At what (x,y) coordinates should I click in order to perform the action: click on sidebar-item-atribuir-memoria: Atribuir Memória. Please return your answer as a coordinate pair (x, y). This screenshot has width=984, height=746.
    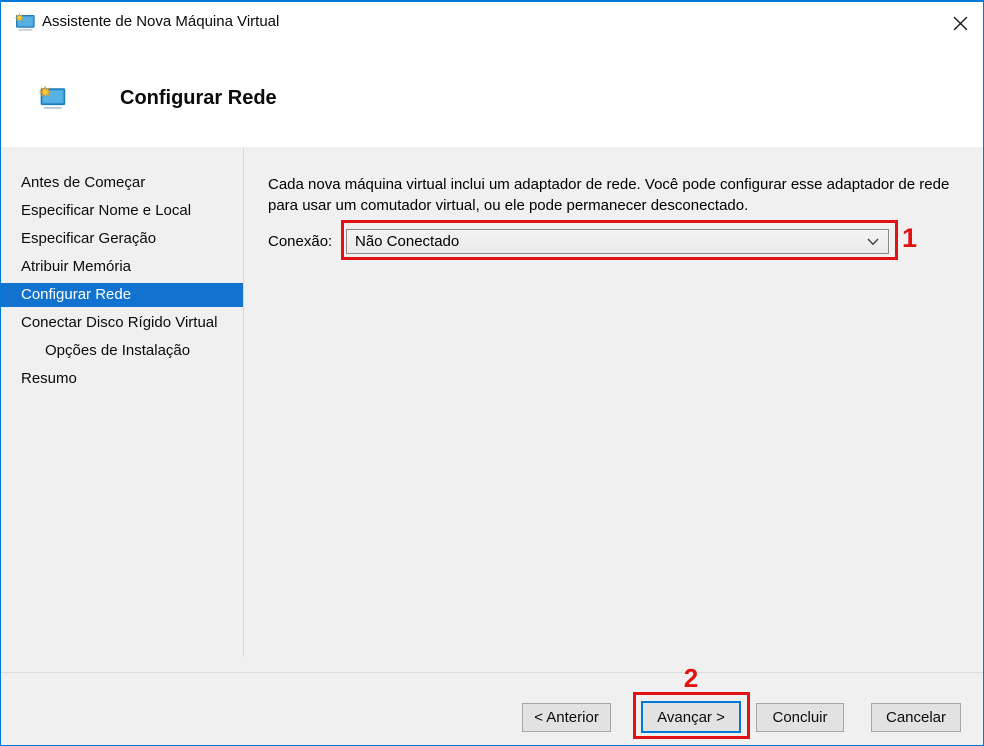
    Looking at the image, I should click on (122, 267).